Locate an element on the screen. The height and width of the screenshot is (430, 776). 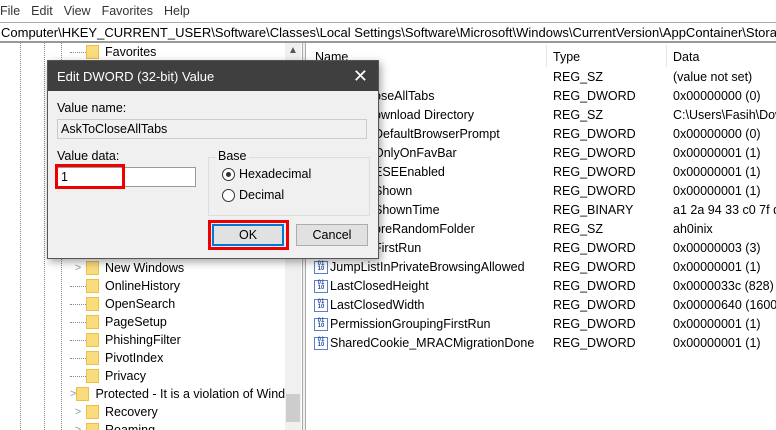
hexadecimal-radio: Hexadecimal is located at coordinates (266, 174).